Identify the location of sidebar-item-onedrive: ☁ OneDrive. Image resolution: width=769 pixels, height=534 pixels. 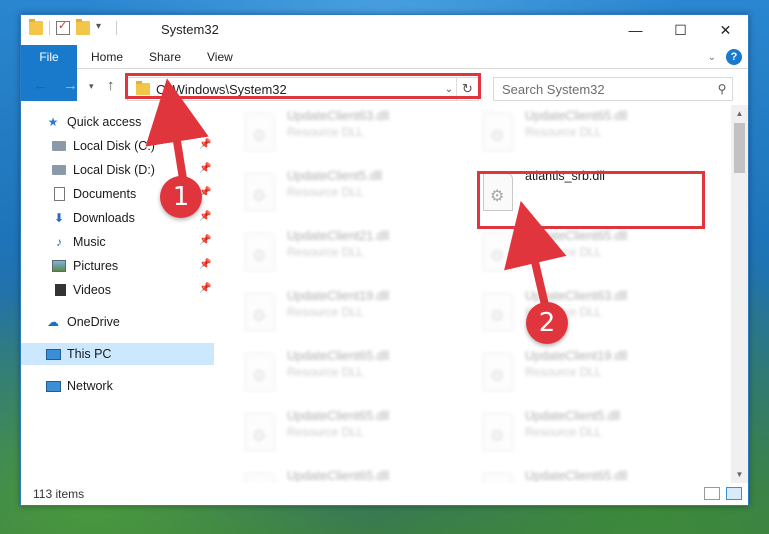
(130, 322).